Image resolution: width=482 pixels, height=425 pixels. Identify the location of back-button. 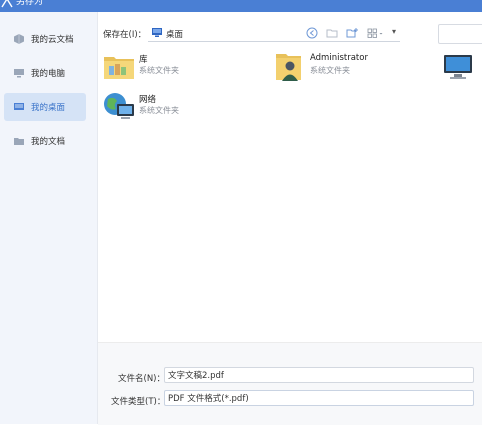
(312, 33).